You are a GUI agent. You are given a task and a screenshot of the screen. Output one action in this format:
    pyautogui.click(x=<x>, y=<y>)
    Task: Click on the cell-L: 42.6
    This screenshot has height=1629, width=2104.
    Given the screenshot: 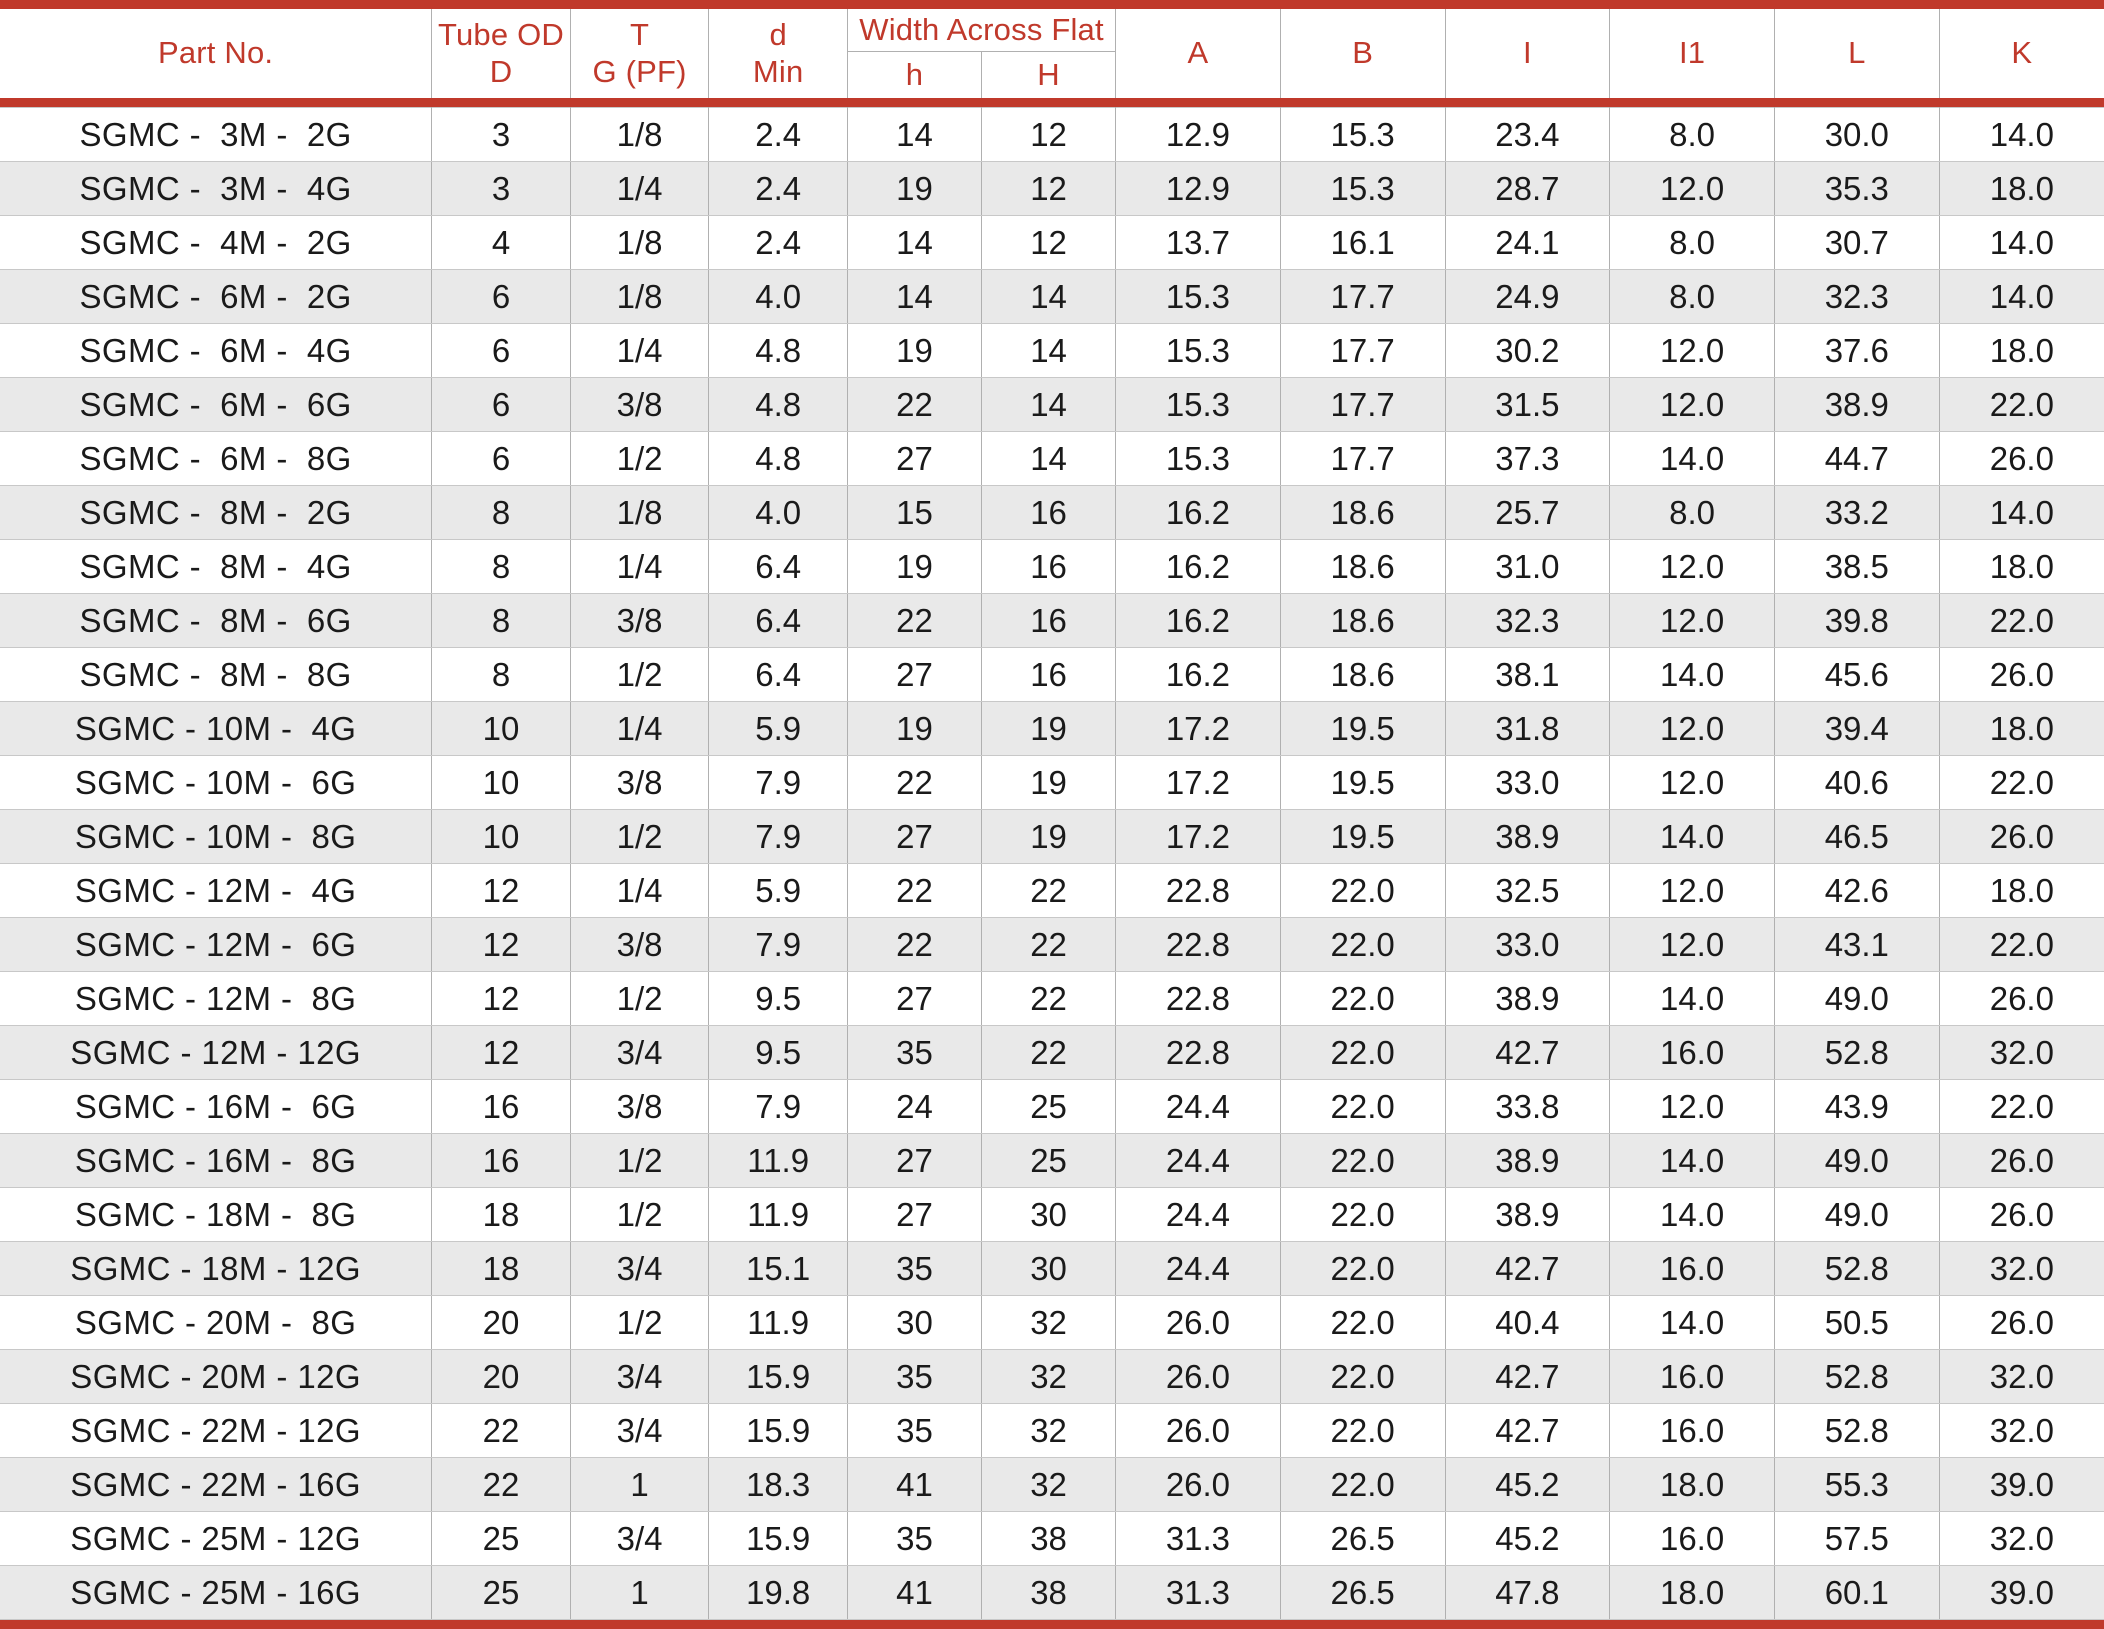 What is the action you would take?
    pyautogui.click(x=1856, y=891)
    